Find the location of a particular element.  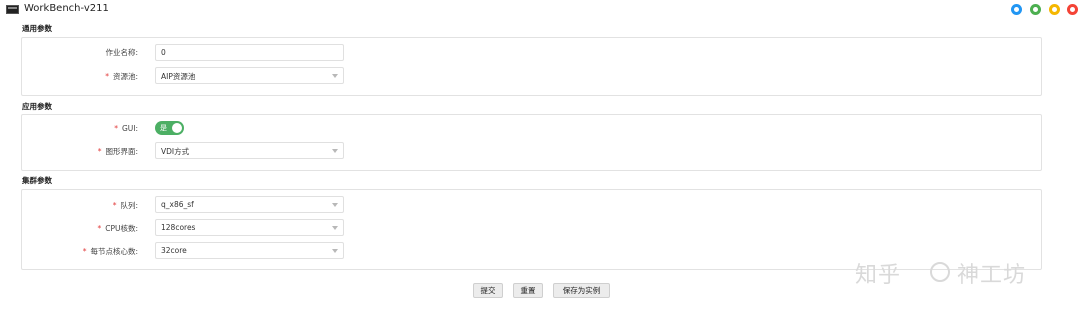

job-name-input: 0 is located at coordinates (249, 52).